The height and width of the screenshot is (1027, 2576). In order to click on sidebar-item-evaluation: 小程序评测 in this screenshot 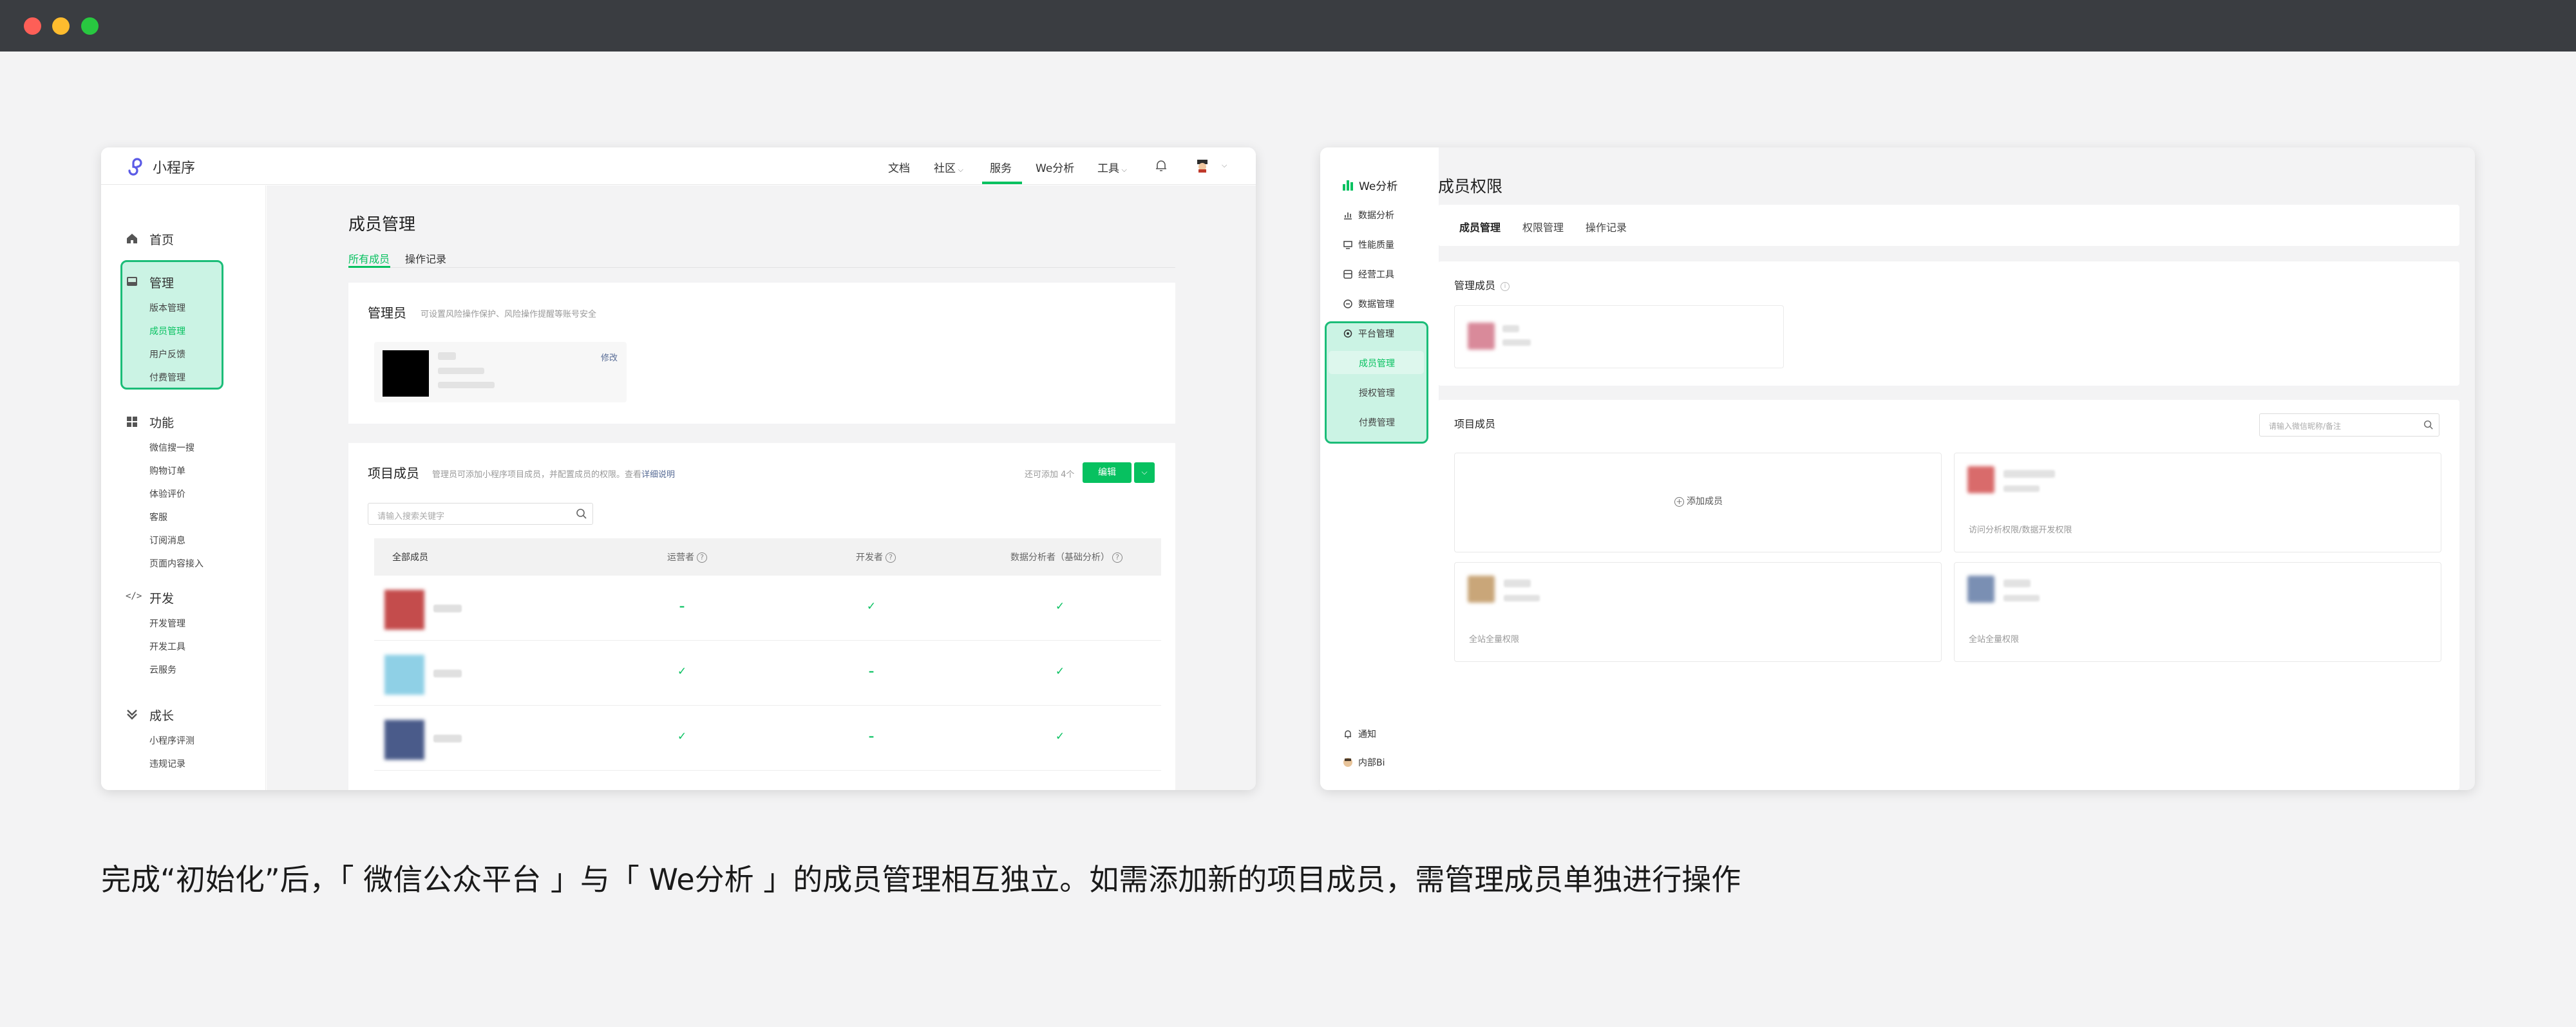, I will do `click(171, 740)`.